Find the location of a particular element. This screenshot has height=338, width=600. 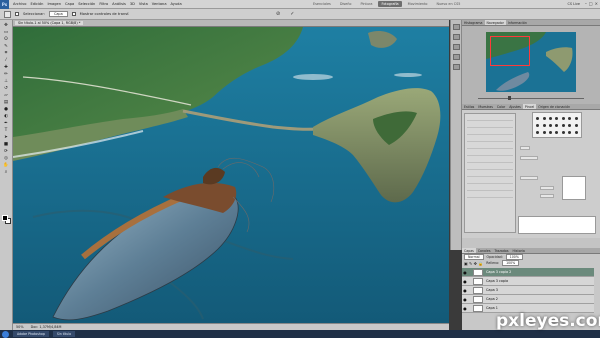

eraser-tool-icon: ▱ is located at coordinates (6, 96).